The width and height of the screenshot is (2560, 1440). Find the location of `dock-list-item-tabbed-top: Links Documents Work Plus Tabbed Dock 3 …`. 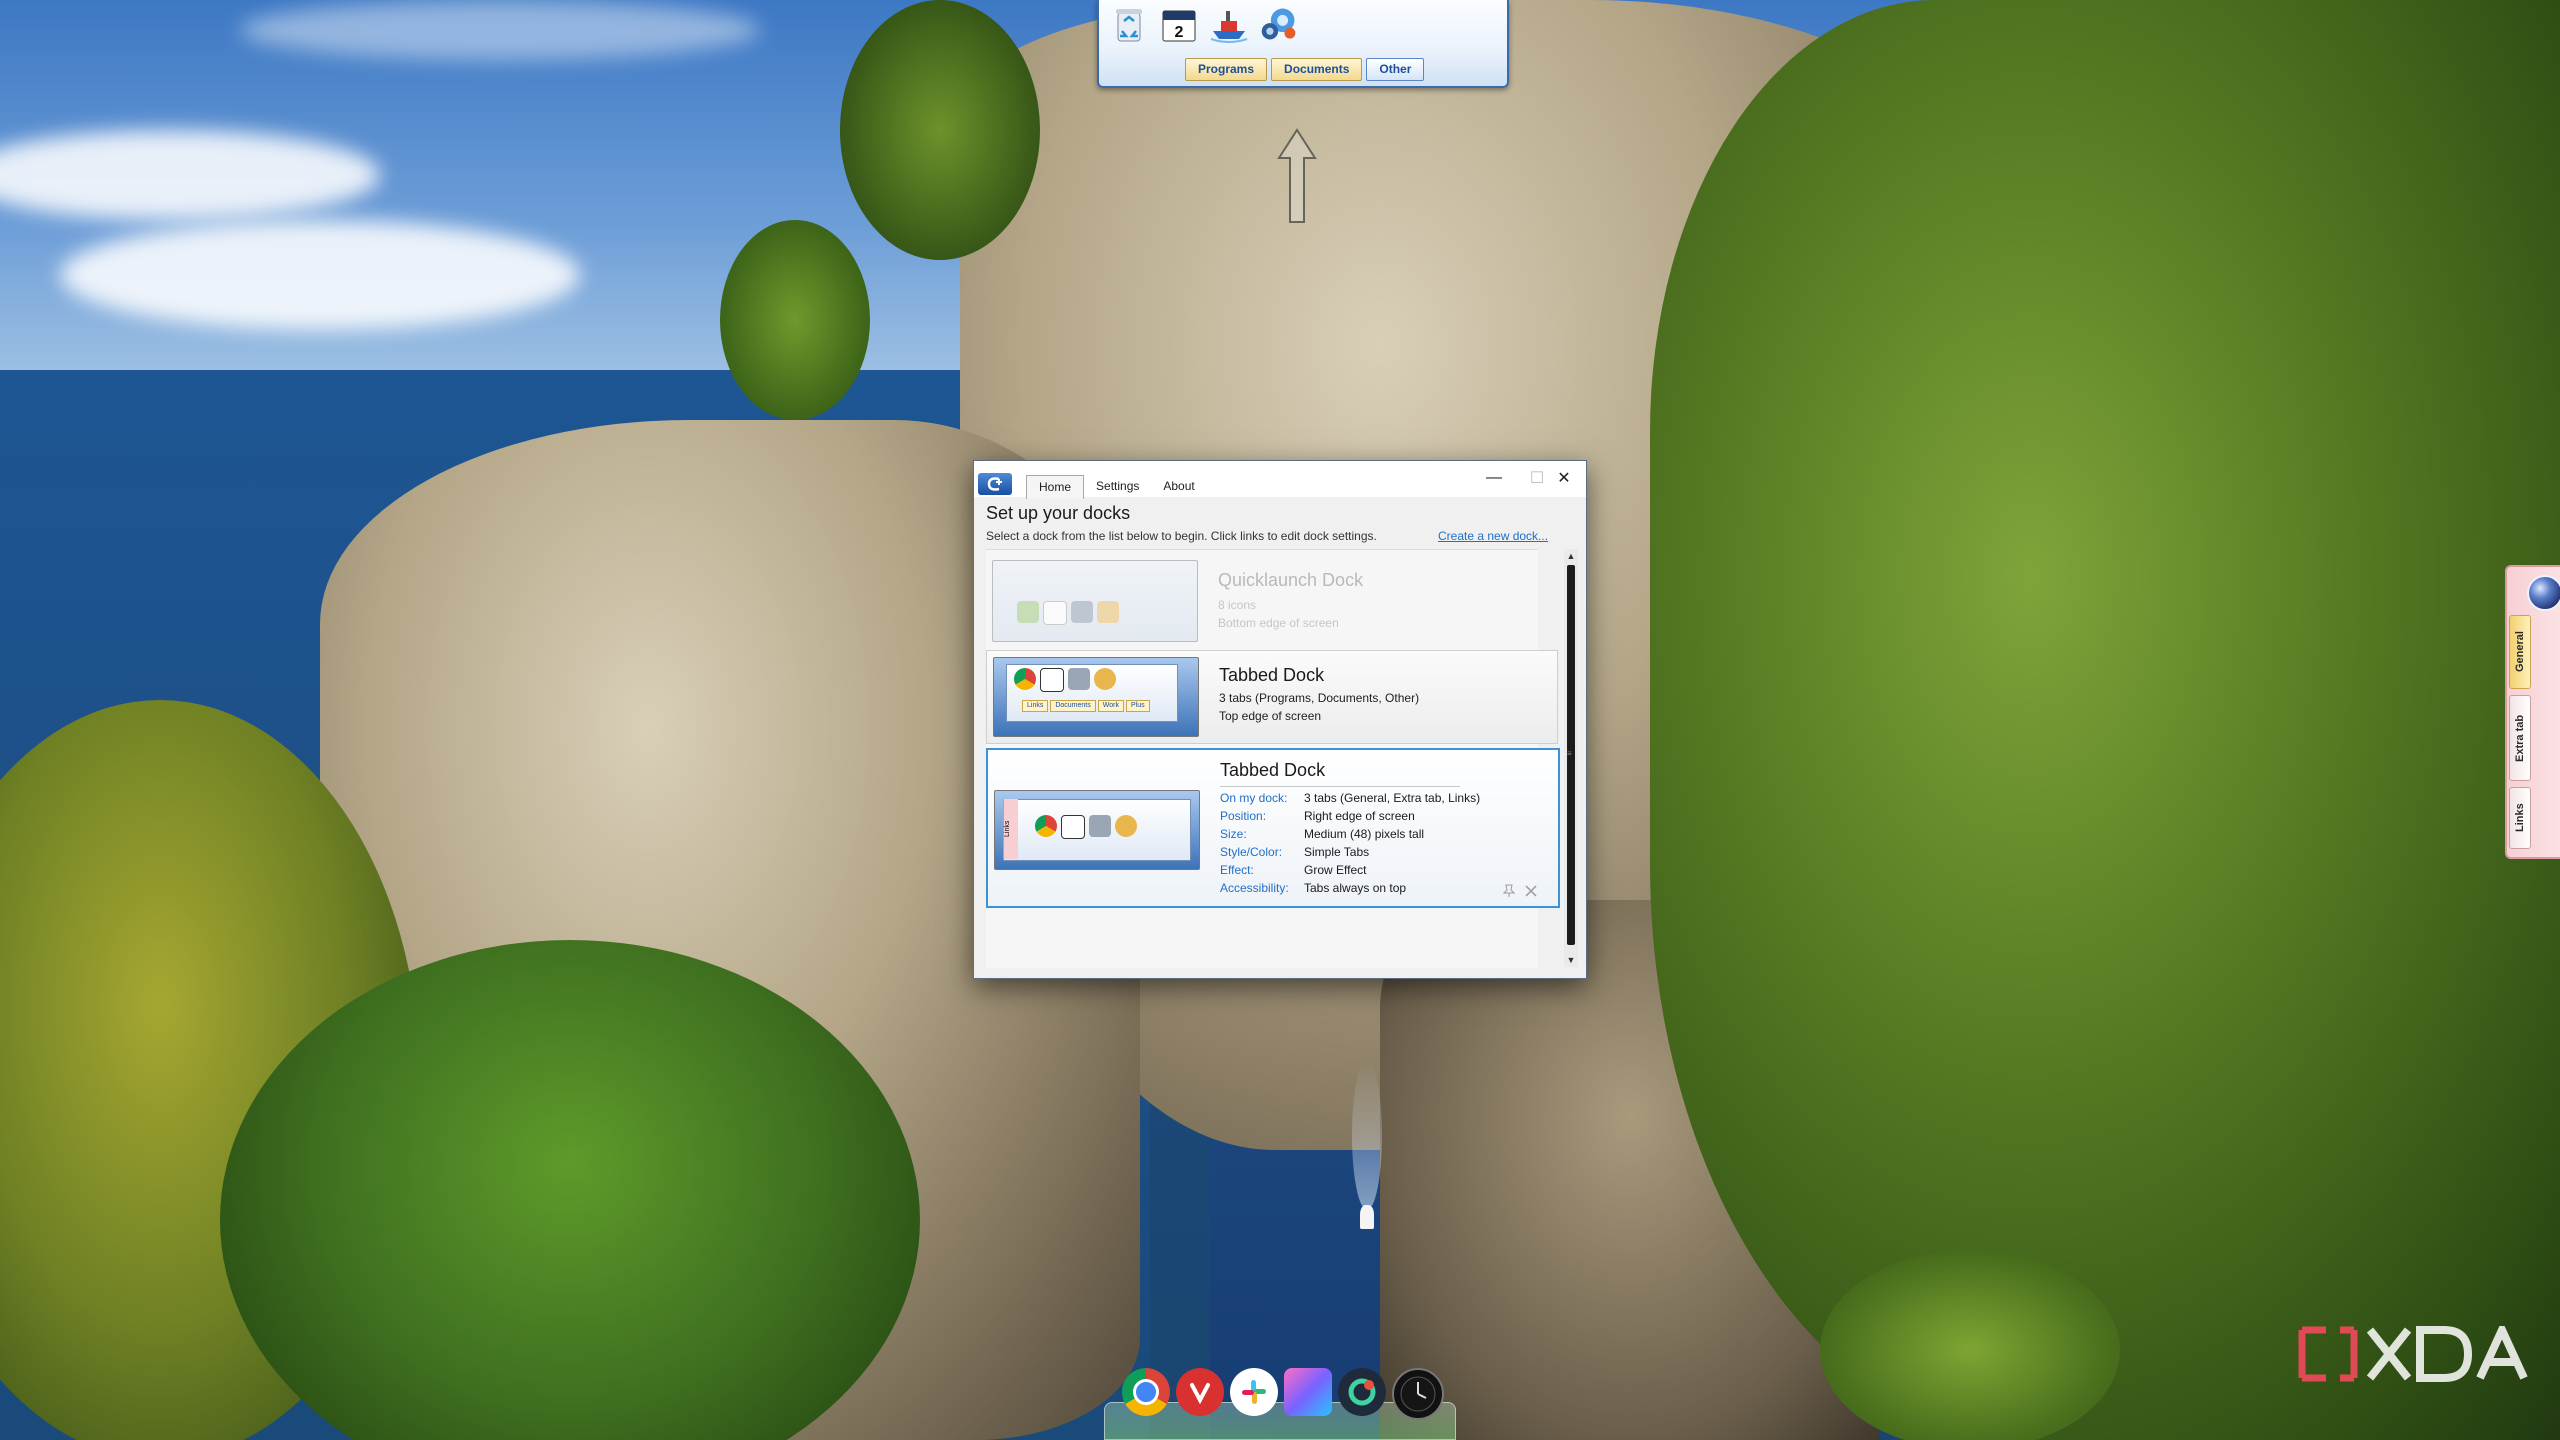

dock-list-item-tabbed-top: Links Documents Work Plus Tabbed Dock 3 … is located at coordinates (1272, 697).